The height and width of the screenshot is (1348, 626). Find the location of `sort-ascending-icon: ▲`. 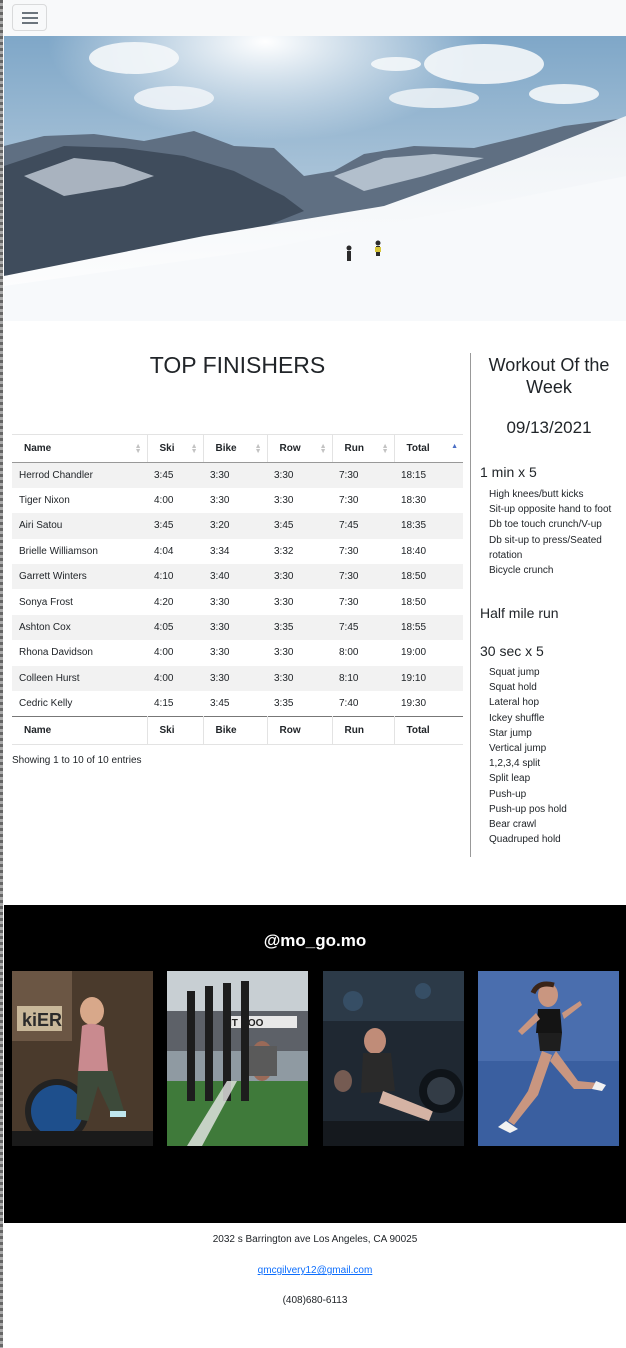

sort-ascending-icon: ▲ is located at coordinates (454, 446).